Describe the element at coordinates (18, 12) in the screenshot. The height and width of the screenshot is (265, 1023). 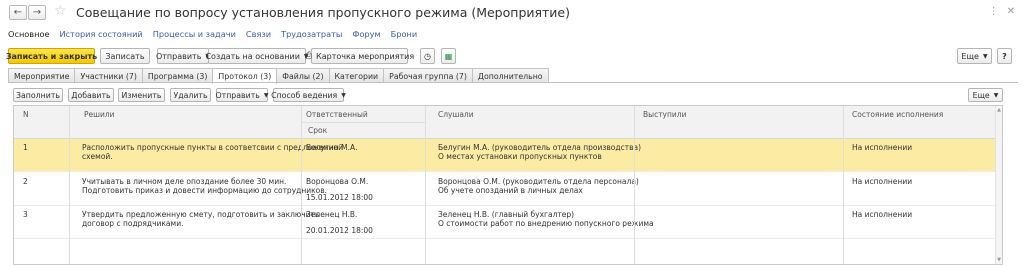
I see `back-arrow-icon: ←` at that location.